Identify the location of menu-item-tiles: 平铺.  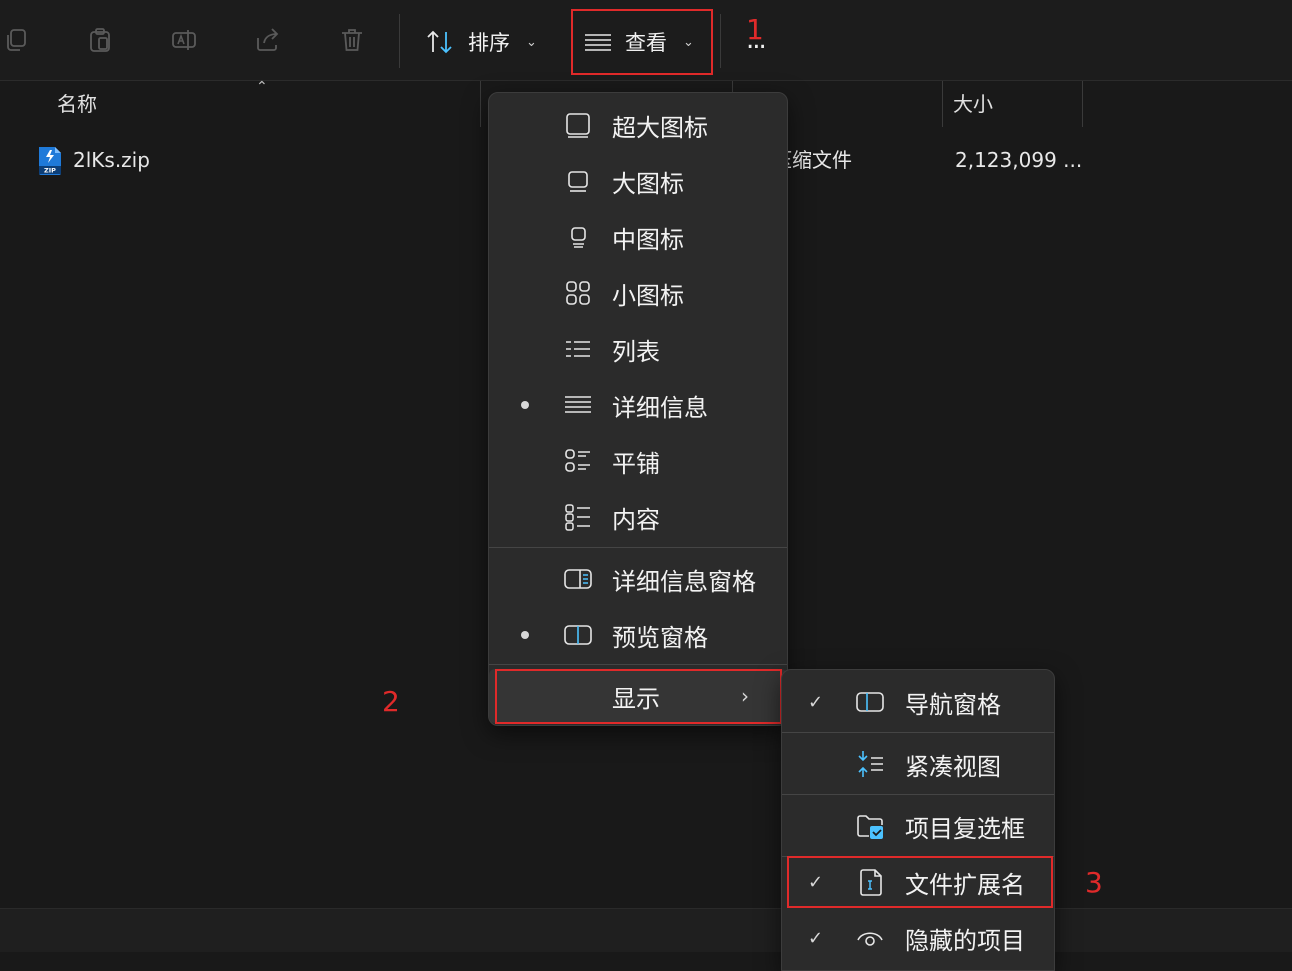
(638, 461).